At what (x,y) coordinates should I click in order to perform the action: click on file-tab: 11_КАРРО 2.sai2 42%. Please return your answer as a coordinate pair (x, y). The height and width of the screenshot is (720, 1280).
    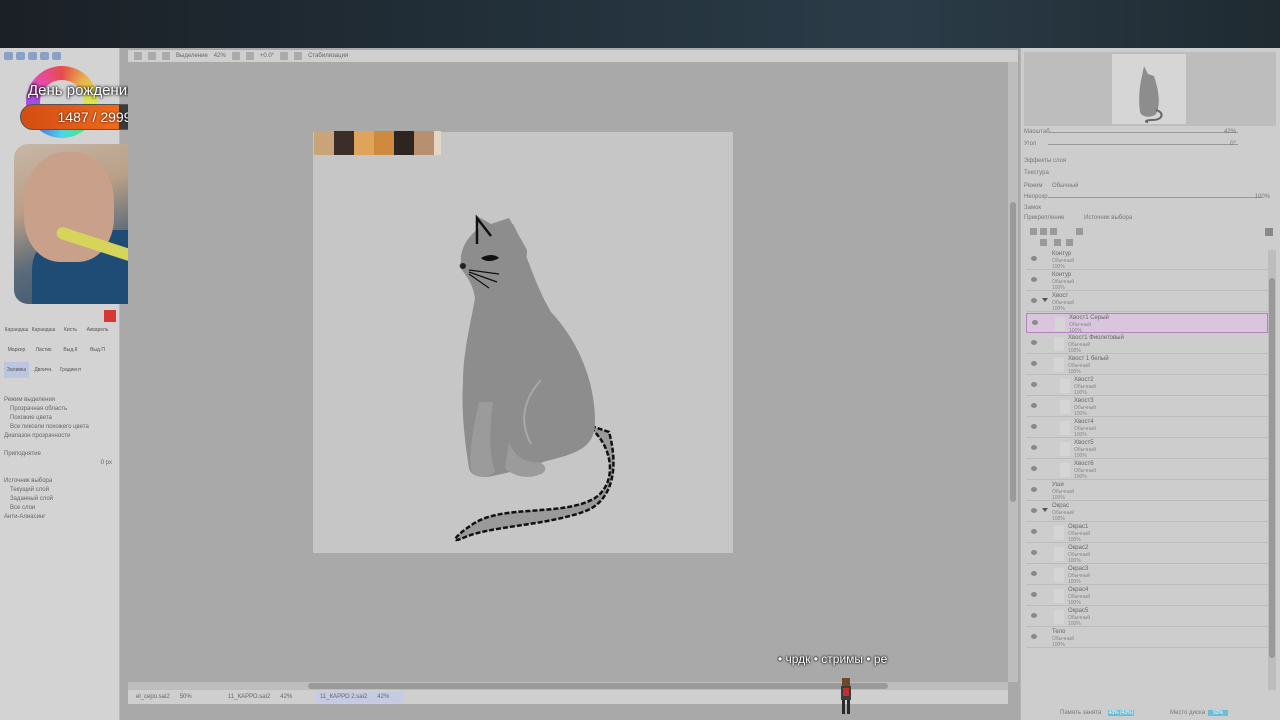
    Looking at the image, I should click on (360, 697).